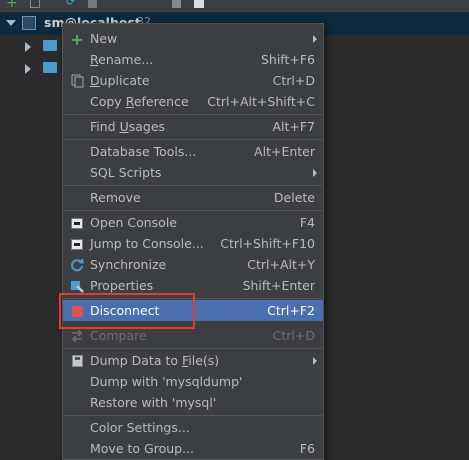 Image resolution: width=469 pixels, height=460 pixels. Describe the element at coordinates (77, 361) in the screenshot. I see `save-icon` at that location.